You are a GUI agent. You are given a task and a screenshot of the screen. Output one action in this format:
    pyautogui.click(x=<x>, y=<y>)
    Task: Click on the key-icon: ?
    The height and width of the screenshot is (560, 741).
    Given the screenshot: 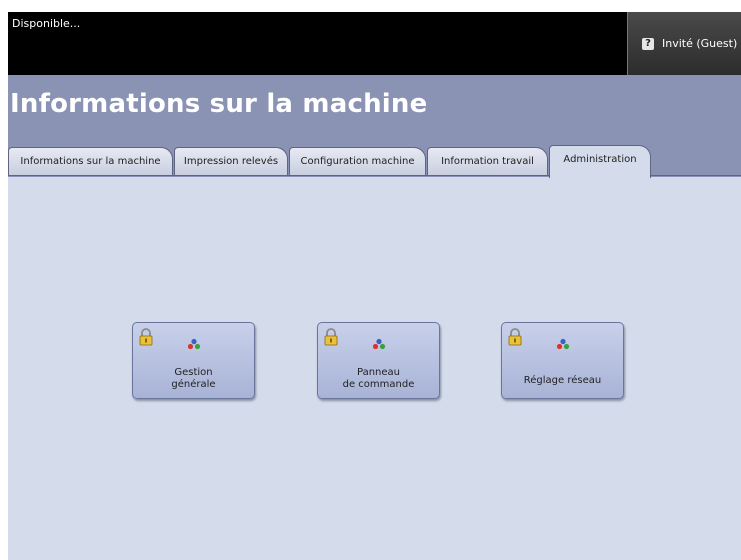 What is the action you would take?
    pyautogui.click(x=648, y=44)
    